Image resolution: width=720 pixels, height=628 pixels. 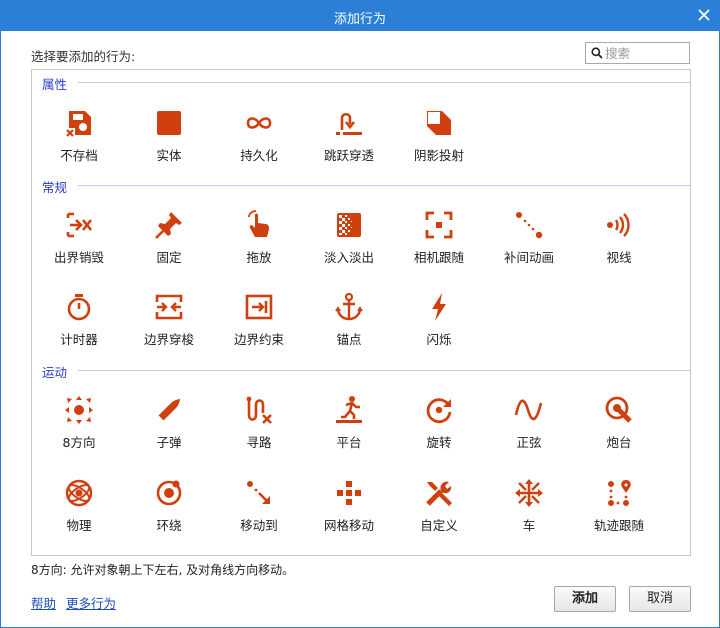 I want to click on close-icon, so click(x=704, y=15).